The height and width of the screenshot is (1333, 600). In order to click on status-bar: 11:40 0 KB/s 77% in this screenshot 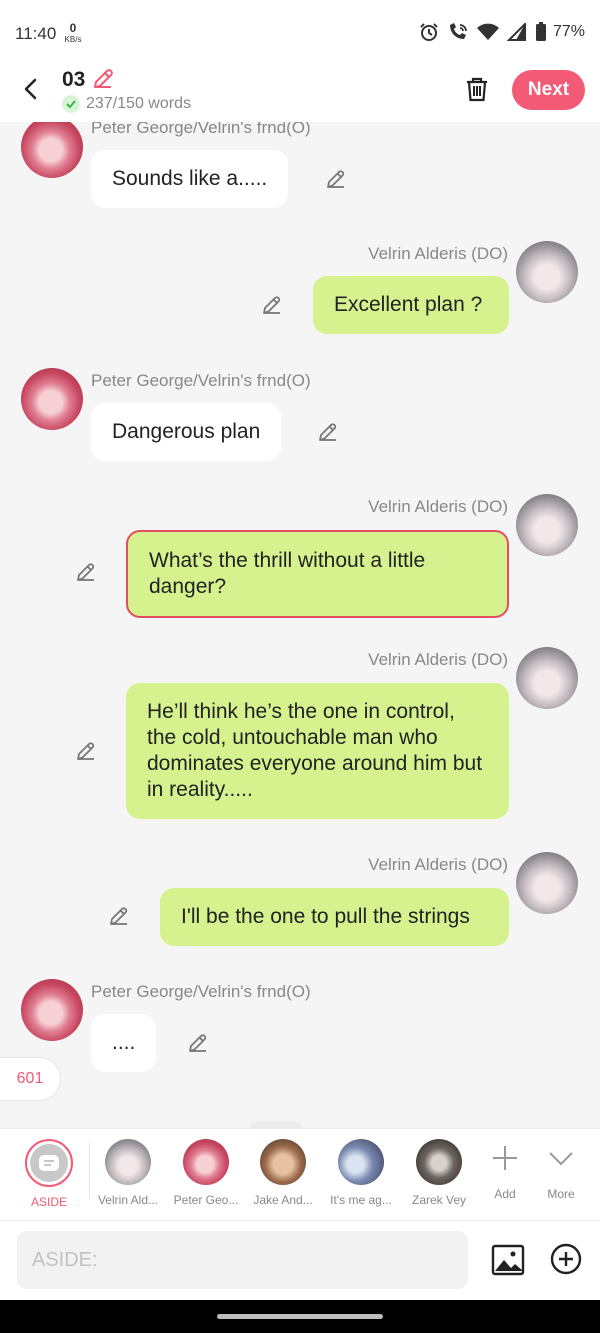, I will do `click(300, 33)`.